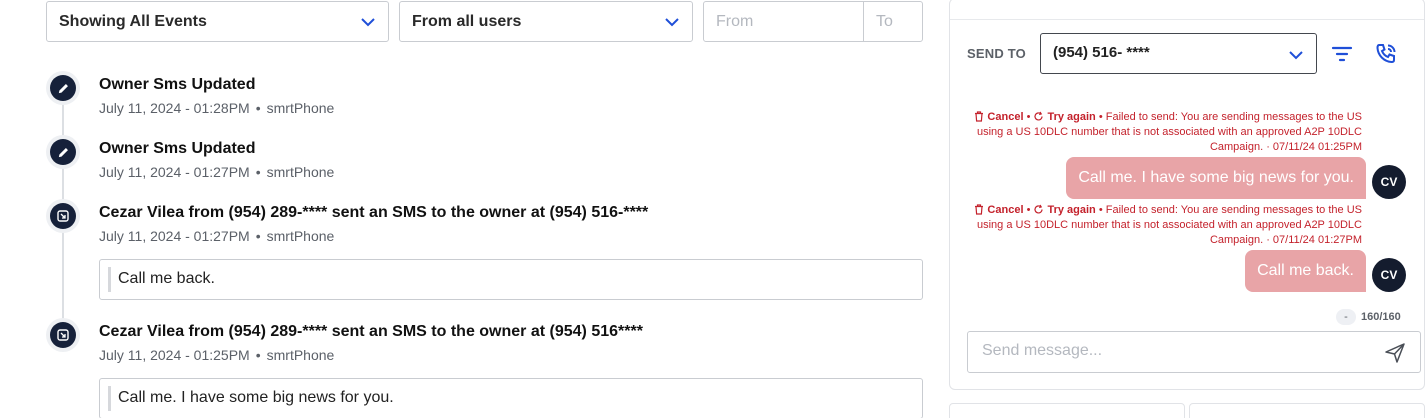 Image resolution: width=1426 pixels, height=418 pixels. Describe the element at coordinates (1386, 54) in the screenshot. I see `phone-call-icon` at that location.